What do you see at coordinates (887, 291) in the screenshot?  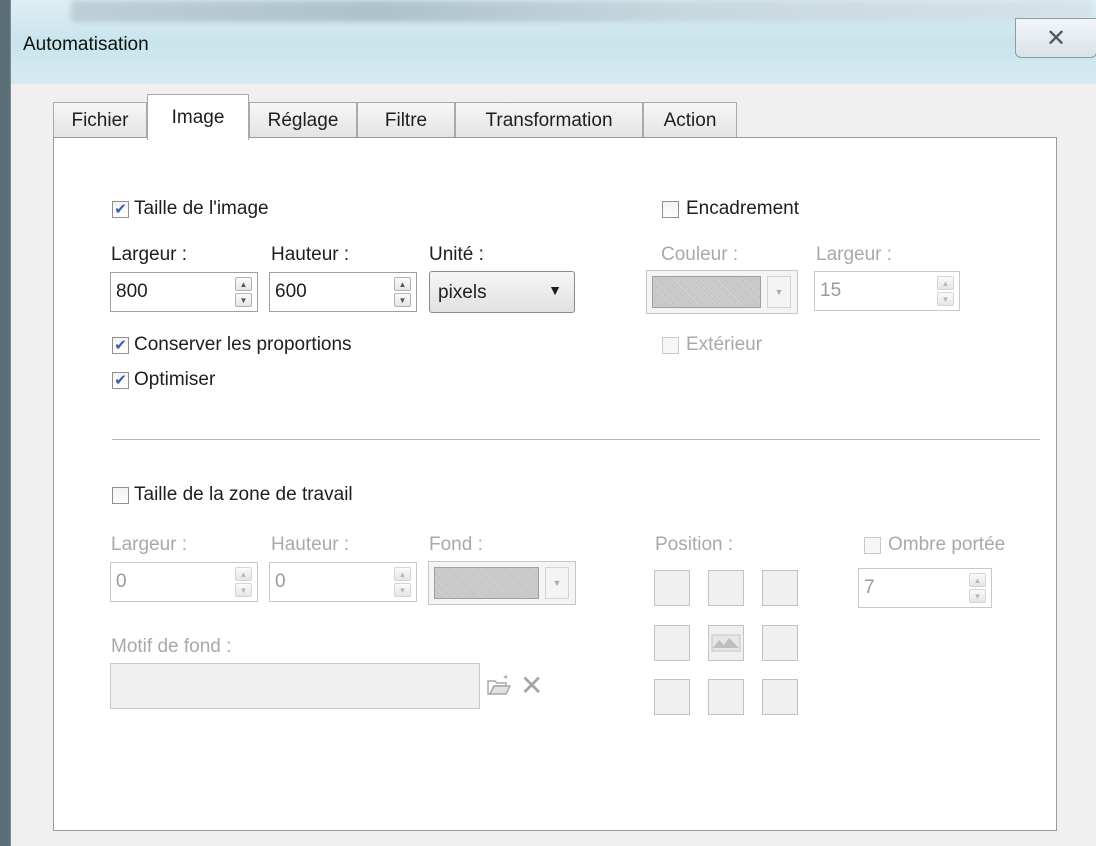 I see `frame-width-spinbox: 15 ▲ ▼` at bounding box center [887, 291].